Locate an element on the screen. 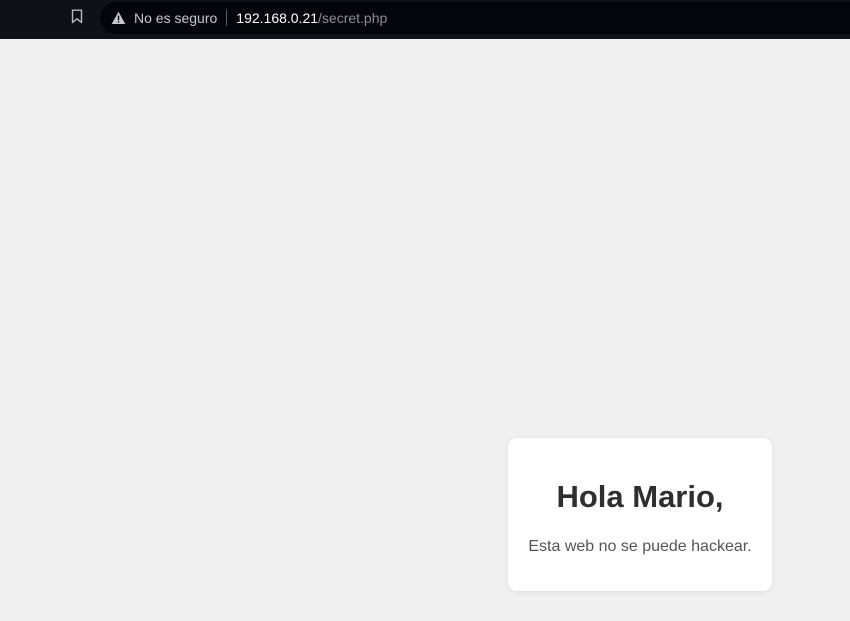  security-indicator: No es seguro is located at coordinates (158, 18).